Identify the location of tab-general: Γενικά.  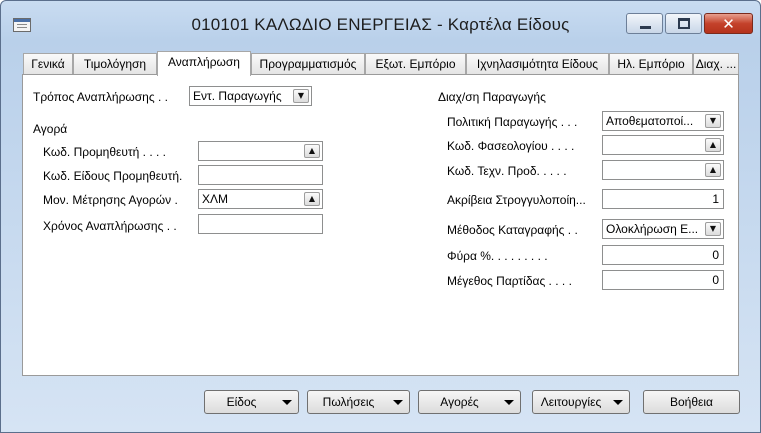
(48, 64).